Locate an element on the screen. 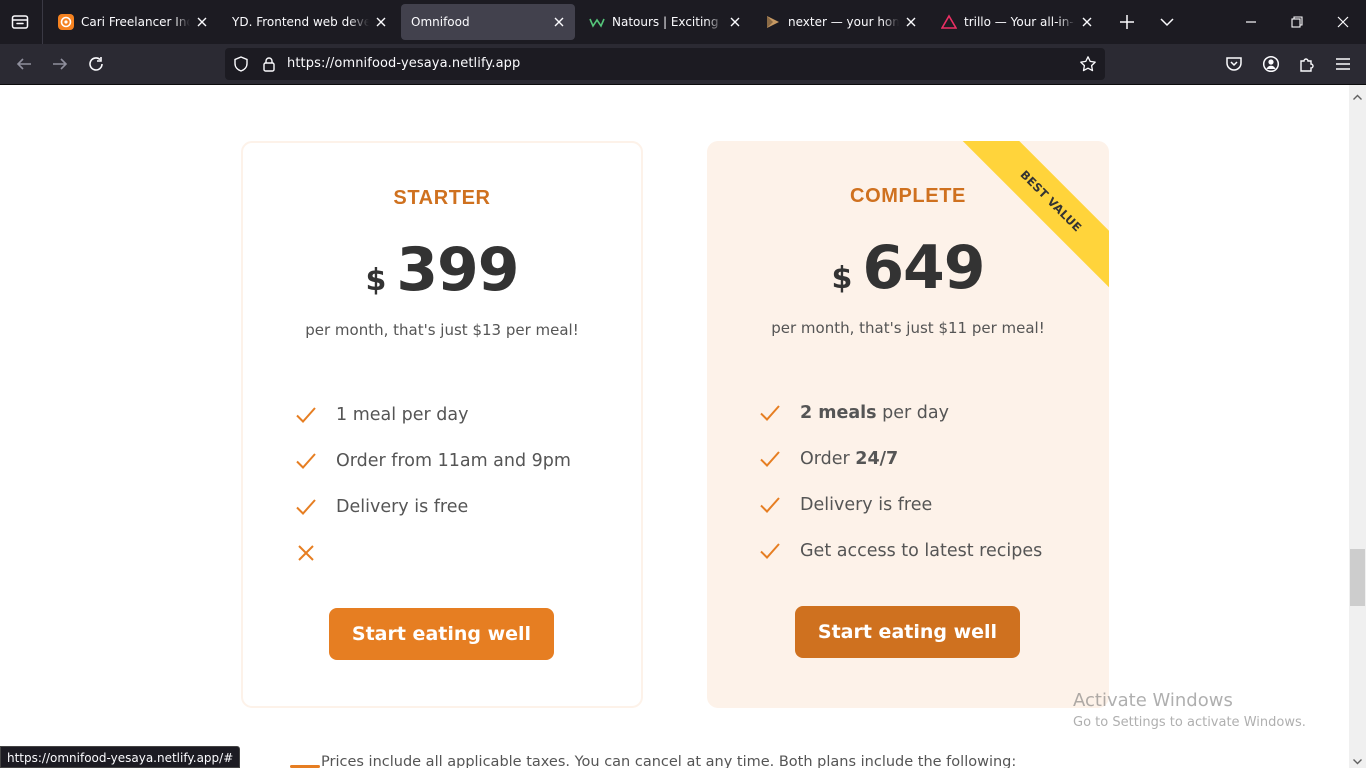 Image resolution: width=1366 pixels, height=768 pixels. tab-yd-frontend: YD. Frontend web developer is located at coordinates (309, 22).